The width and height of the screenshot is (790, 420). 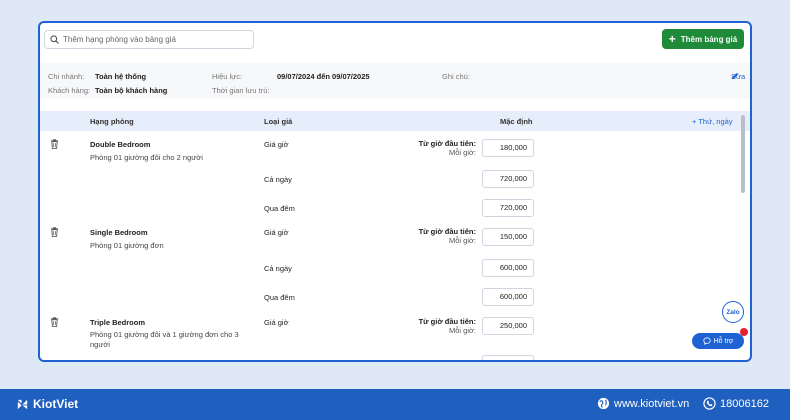 What do you see at coordinates (323, 76) in the screenshot?
I see `validity-value: 09/07/2024 đến 09/07/2025` at bounding box center [323, 76].